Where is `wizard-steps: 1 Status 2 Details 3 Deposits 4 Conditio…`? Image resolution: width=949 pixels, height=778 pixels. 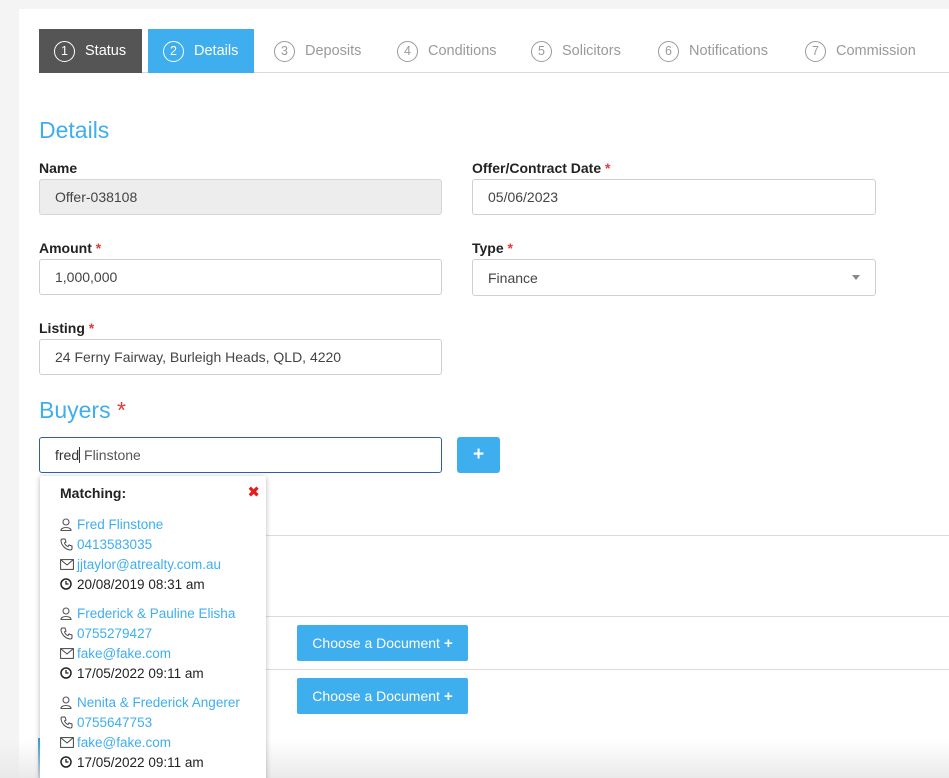 wizard-steps: 1 Status 2 Details 3 Deposits 4 Conditio… is located at coordinates (494, 51).